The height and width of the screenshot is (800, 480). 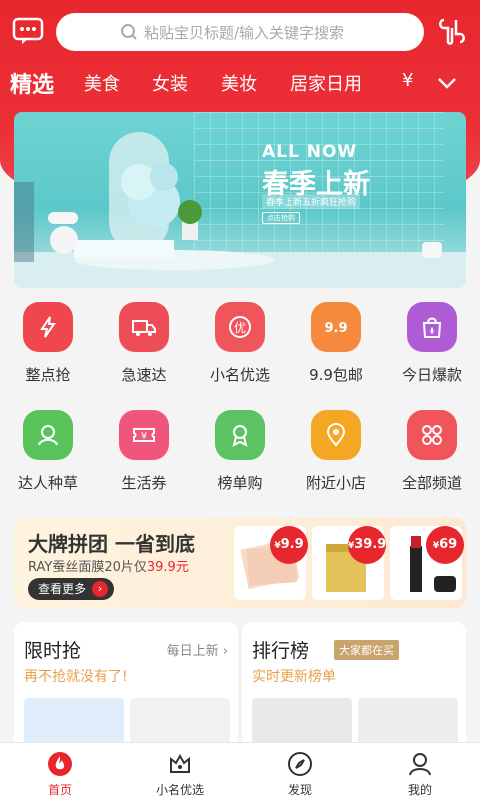 I want to click on compass-icon, so click(x=300, y=764).